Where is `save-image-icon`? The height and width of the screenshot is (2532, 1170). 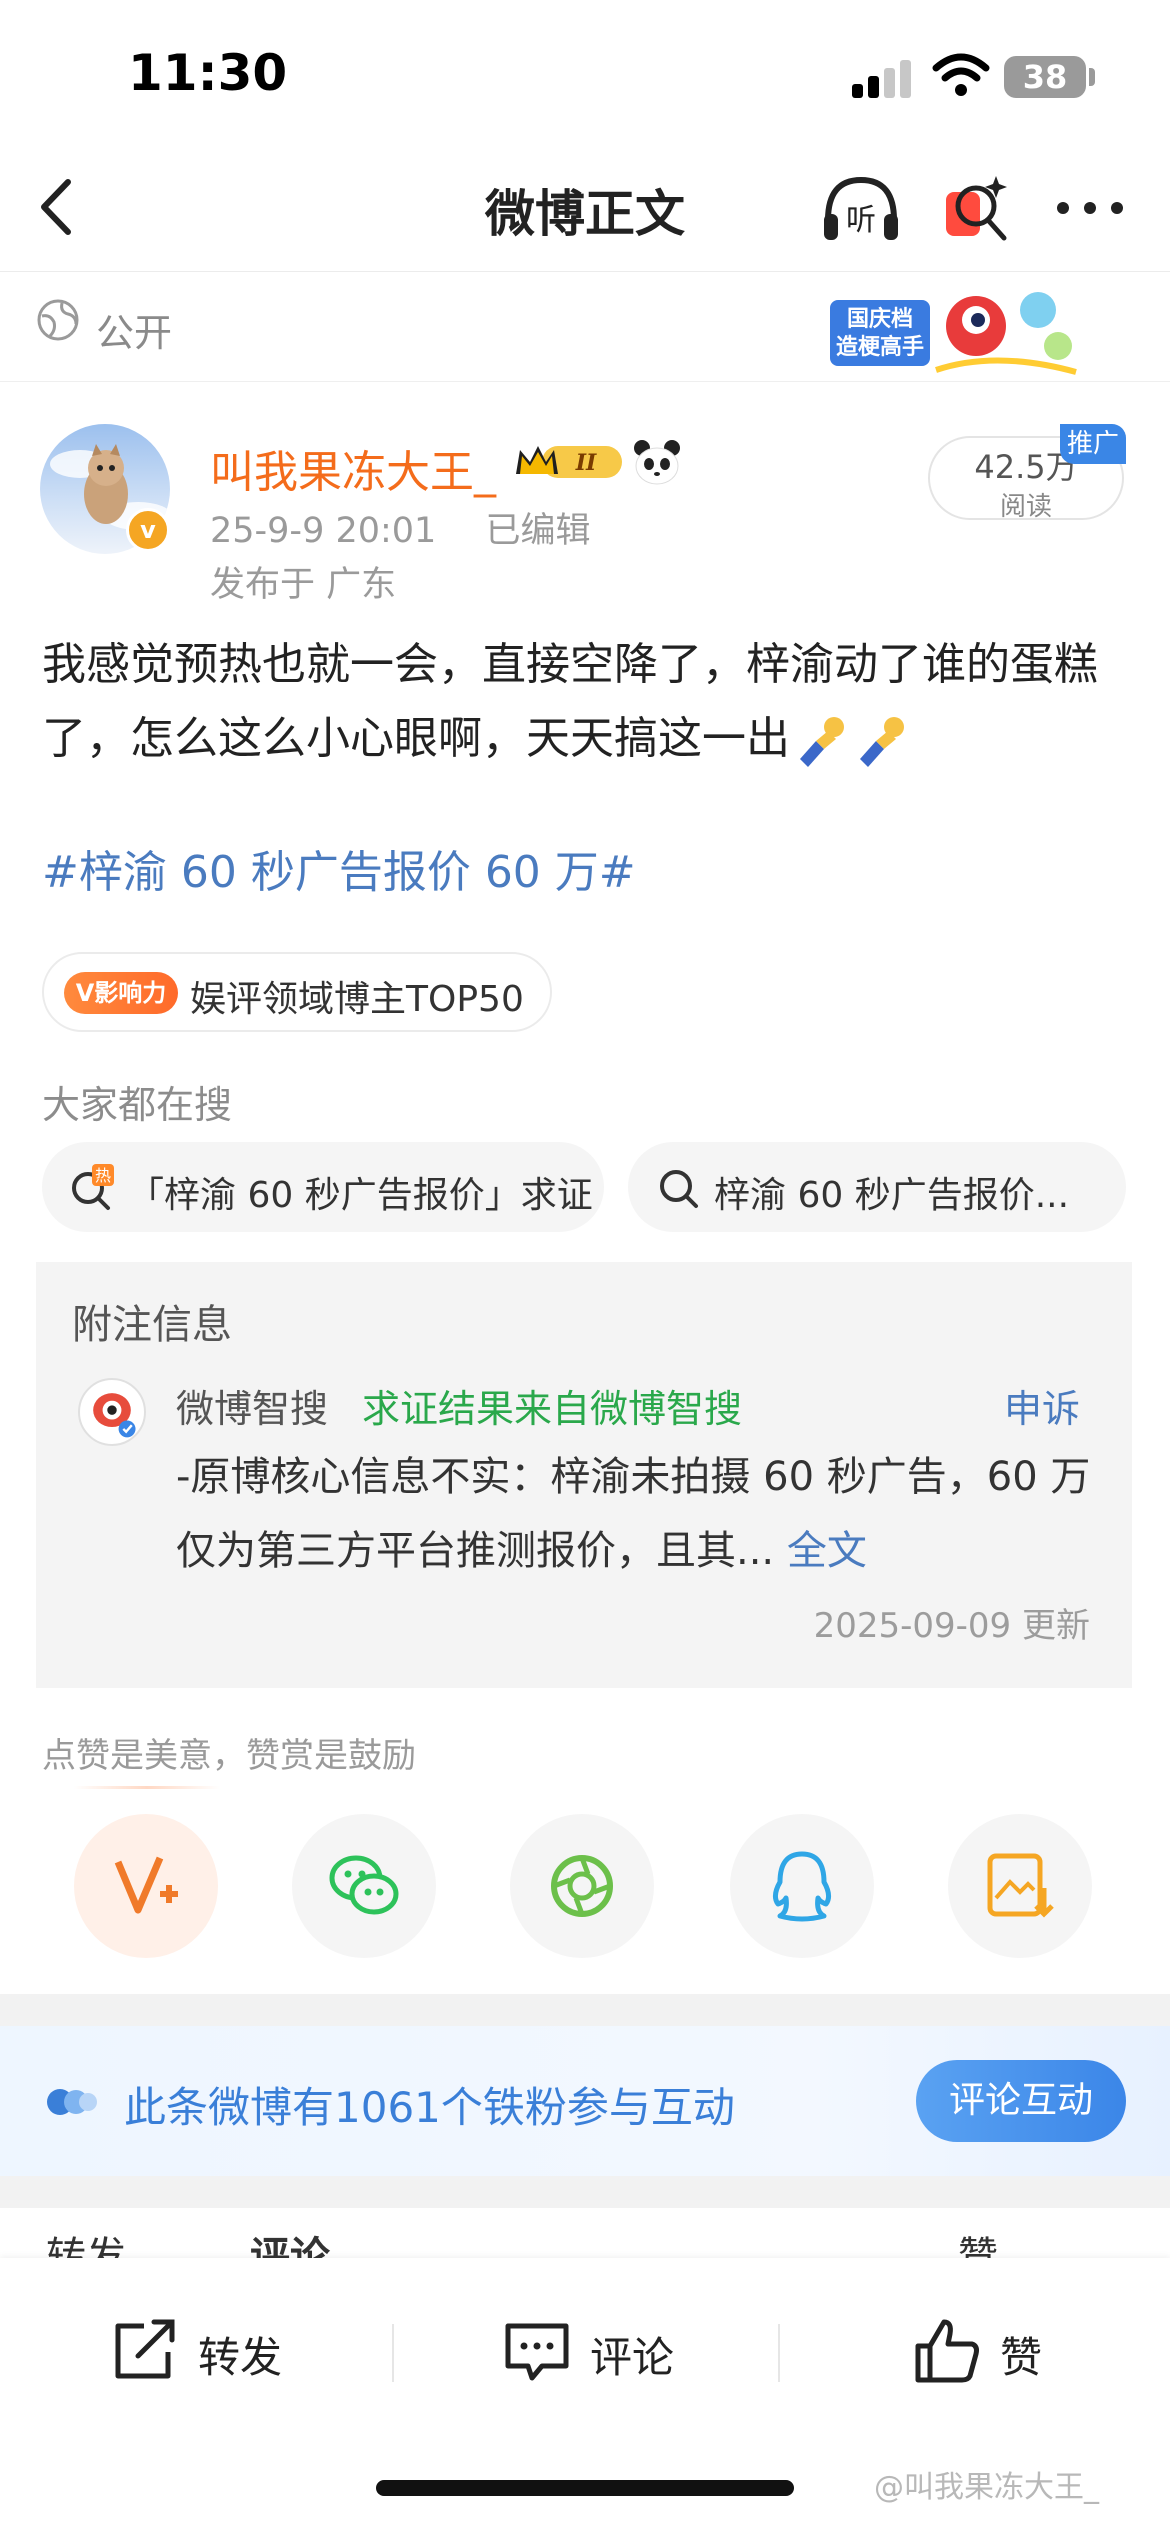 save-image-icon is located at coordinates (1020, 1885).